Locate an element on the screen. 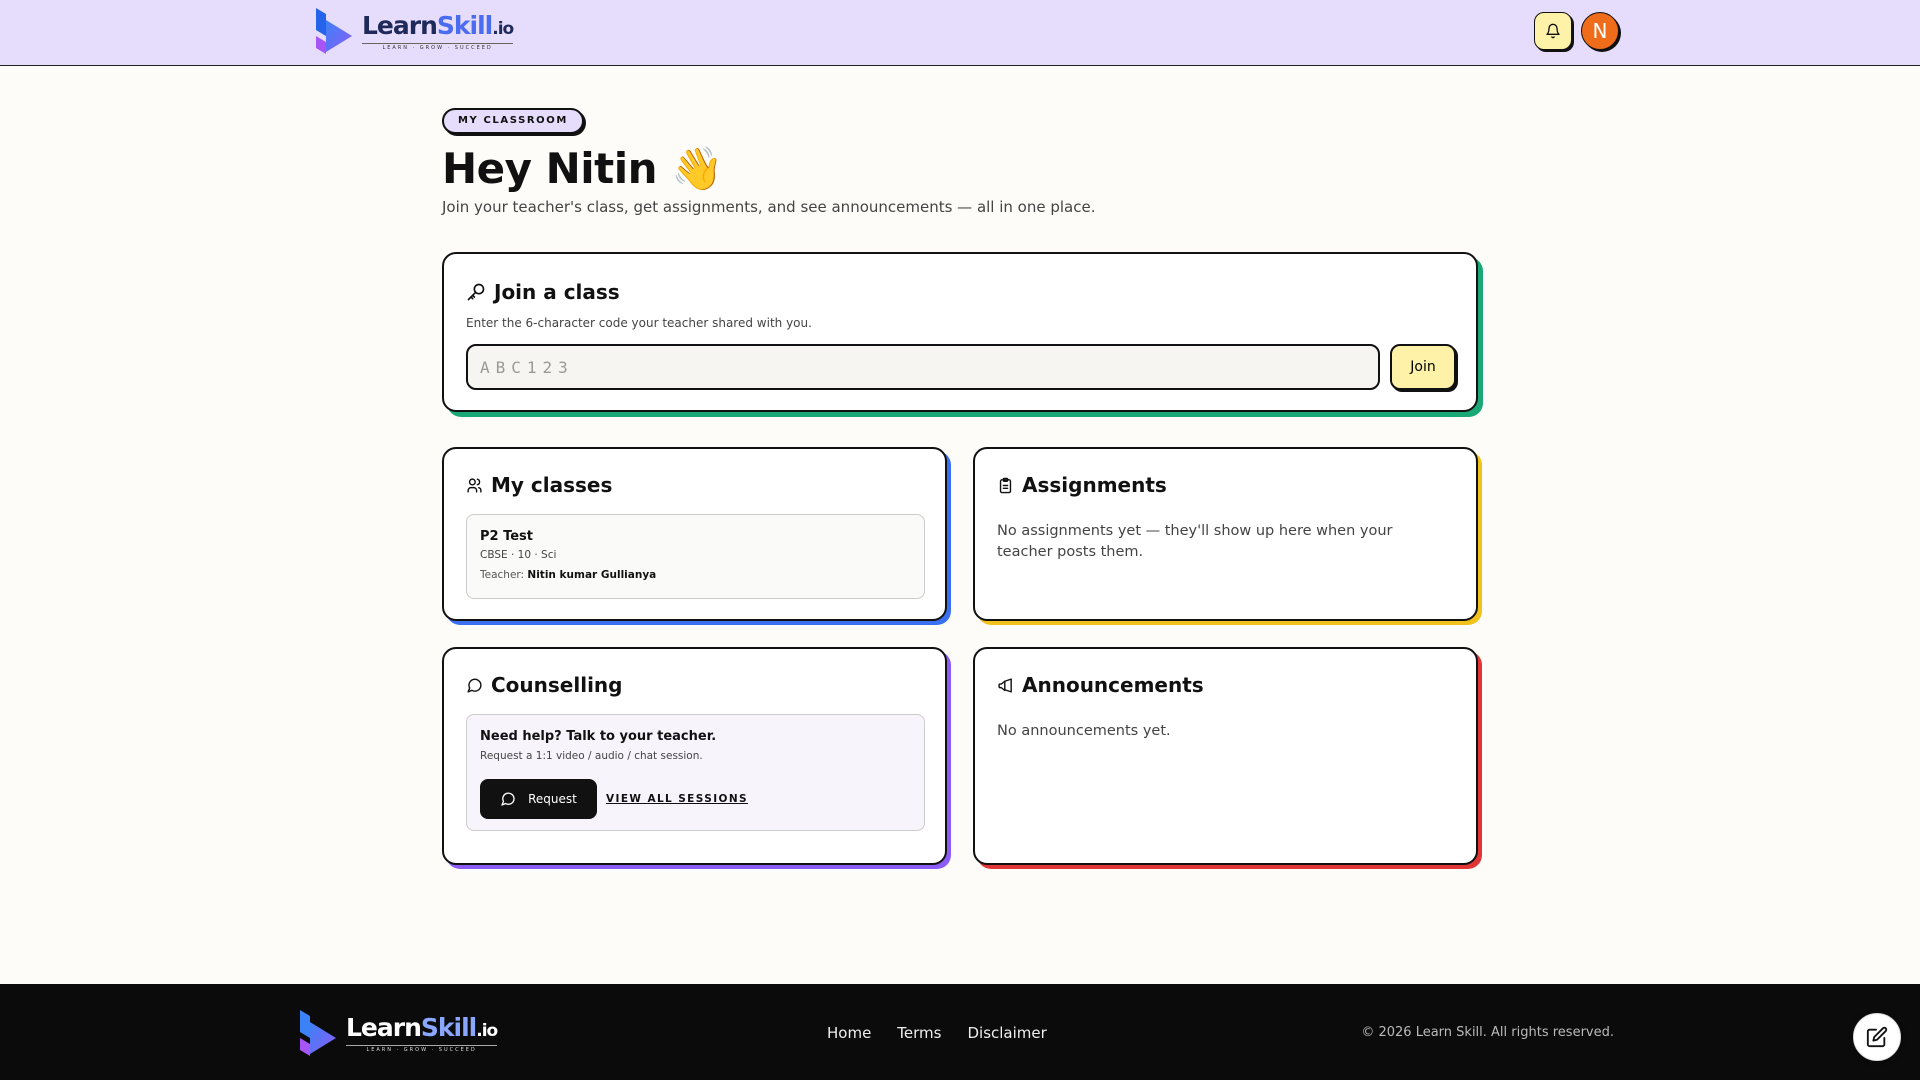 This screenshot has width=1920, height=1080. teacher-name: Nitin kumar Gullianya is located at coordinates (592, 575).